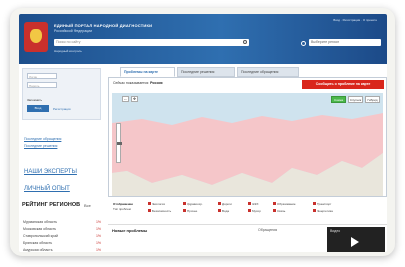 The height and width of the screenshot is (267, 405). Describe the element at coordinates (40, 146) in the screenshot. I see `sidebar-link-recent-solutions: Последние решения` at that location.